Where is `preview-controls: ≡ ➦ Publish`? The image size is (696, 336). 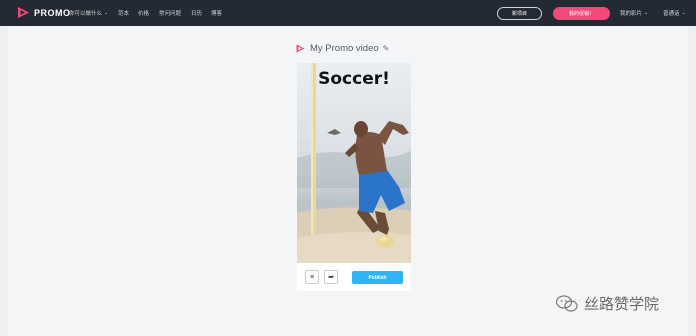
preview-controls: ≡ ➦ Publish is located at coordinates (354, 277).